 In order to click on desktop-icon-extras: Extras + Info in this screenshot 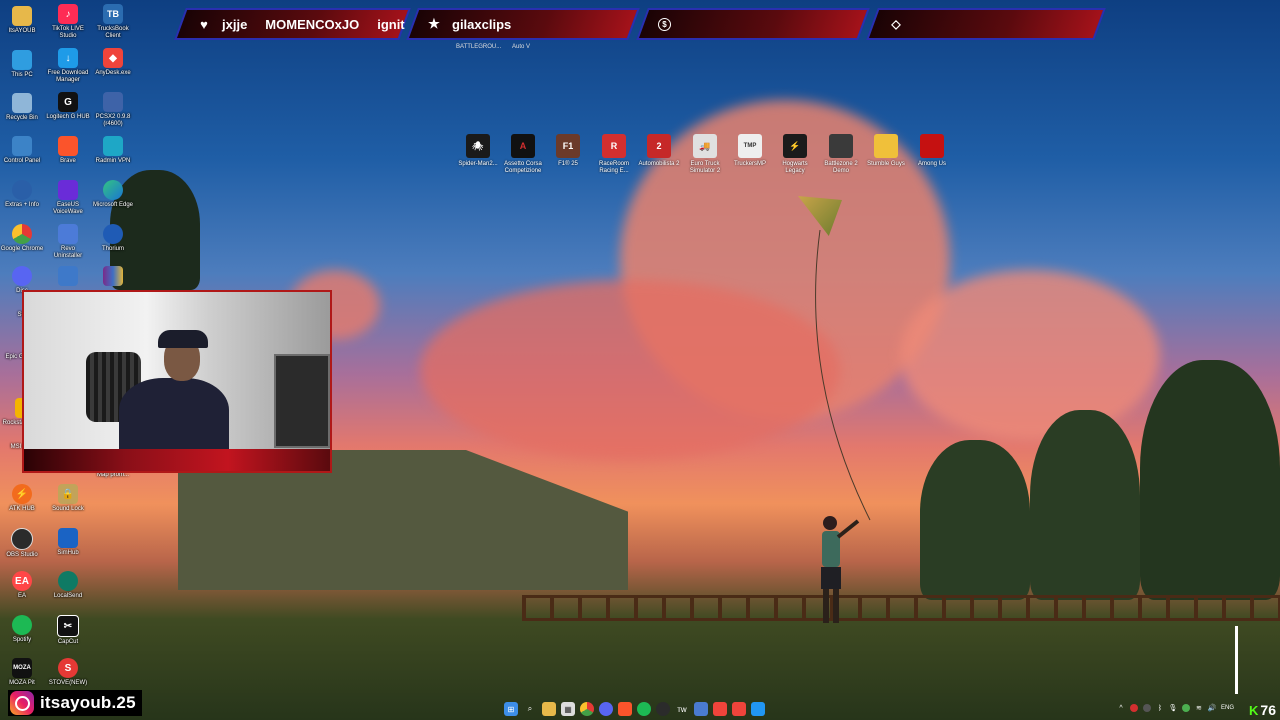, I will do `click(22, 194)`.